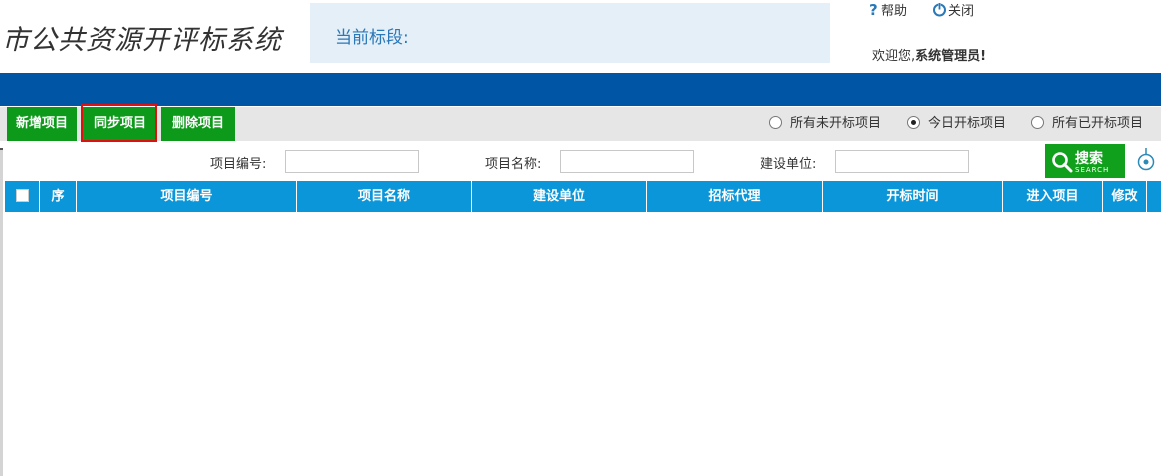  Describe the element at coordinates (580, 89) in the screenshot. I see `nav-bar` at that location.